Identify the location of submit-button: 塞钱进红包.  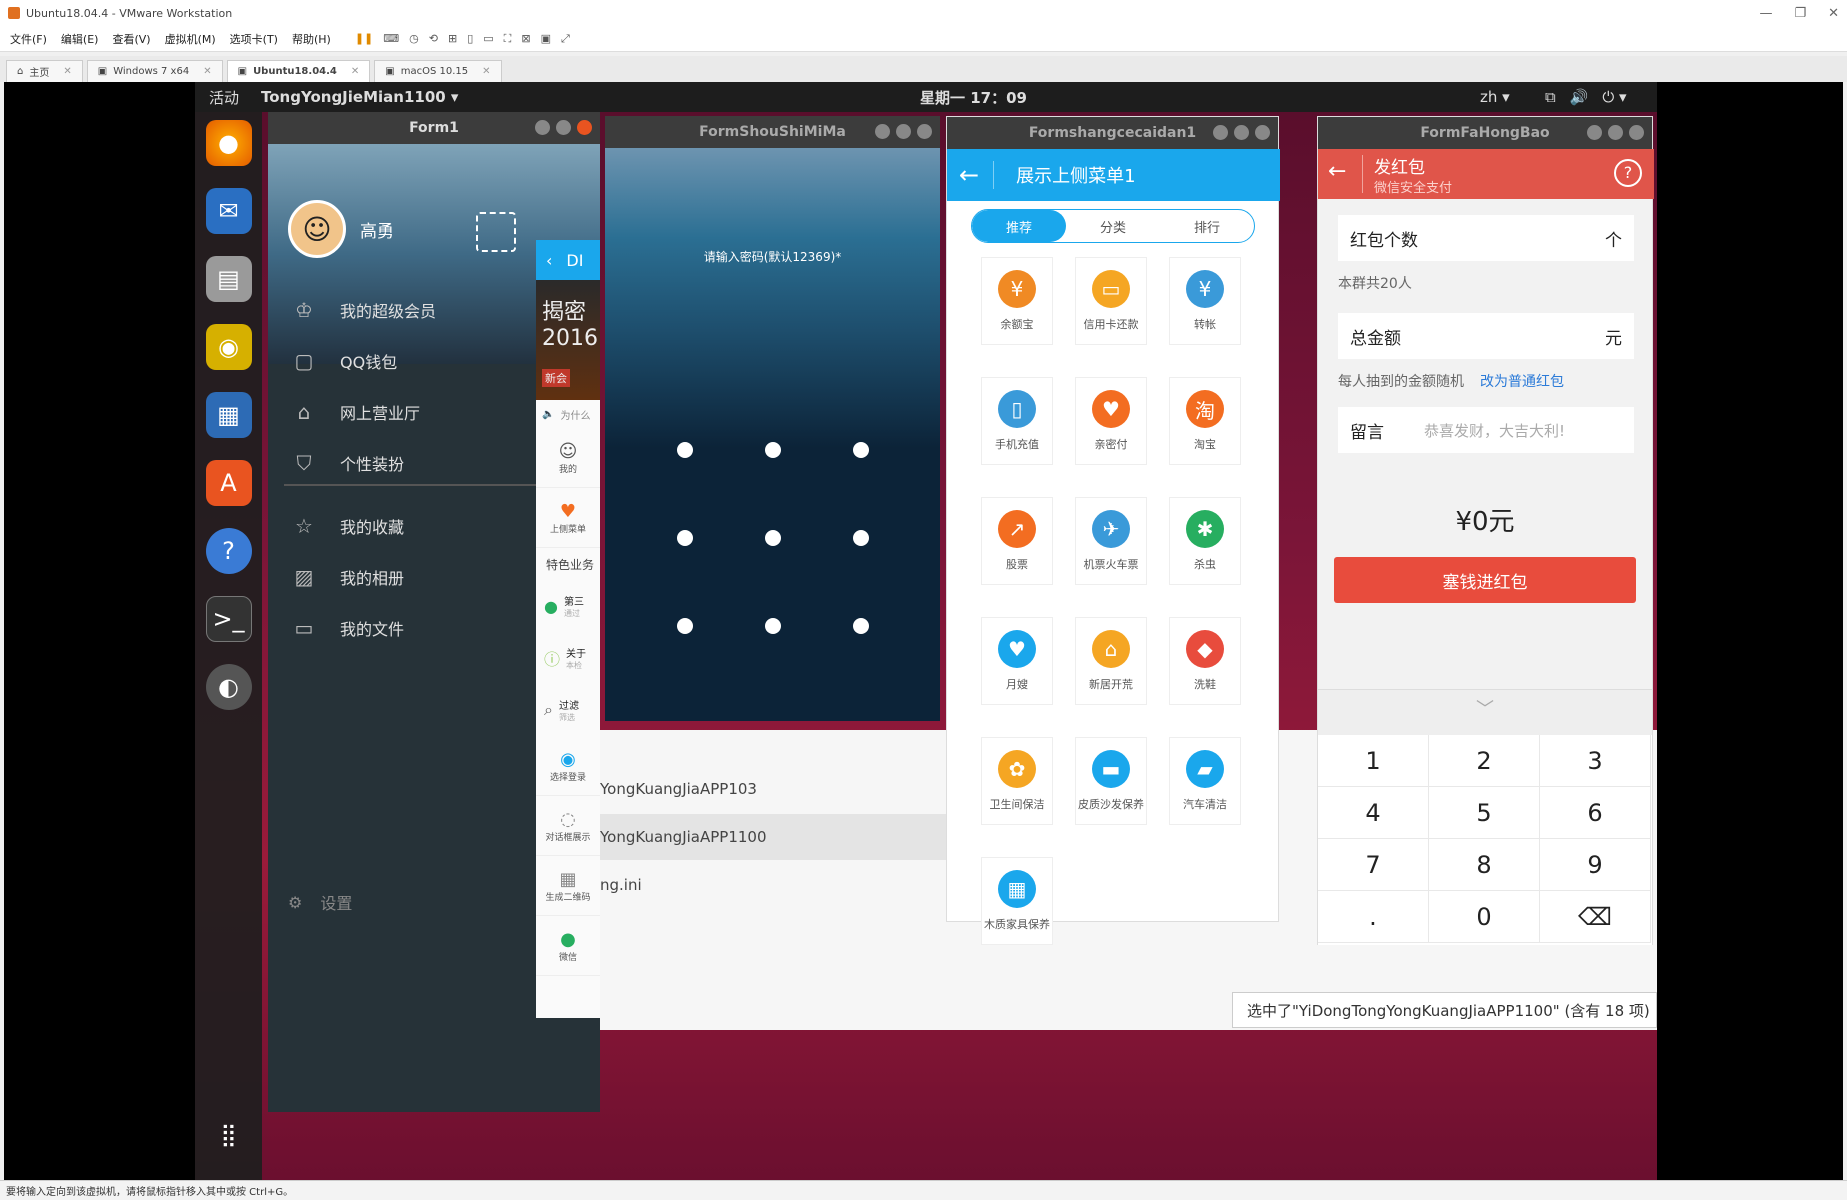
(1485, 580).